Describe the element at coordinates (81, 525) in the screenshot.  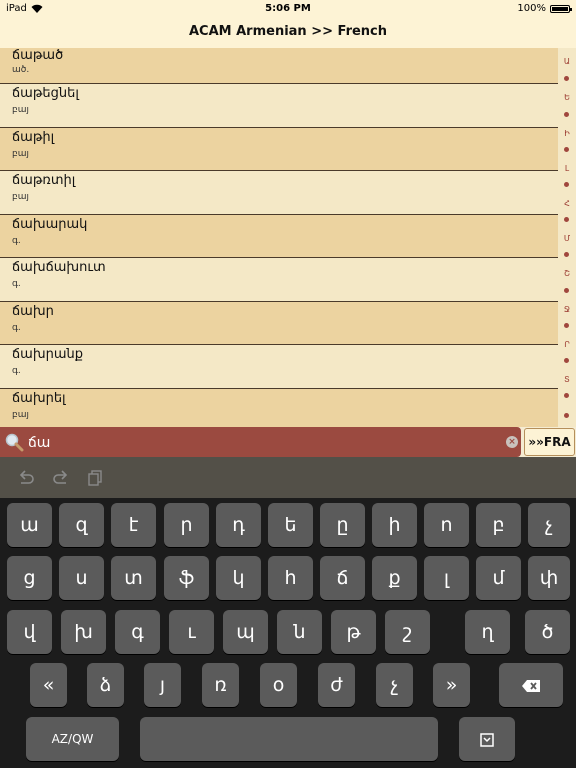
I see `key: զ` at that location.